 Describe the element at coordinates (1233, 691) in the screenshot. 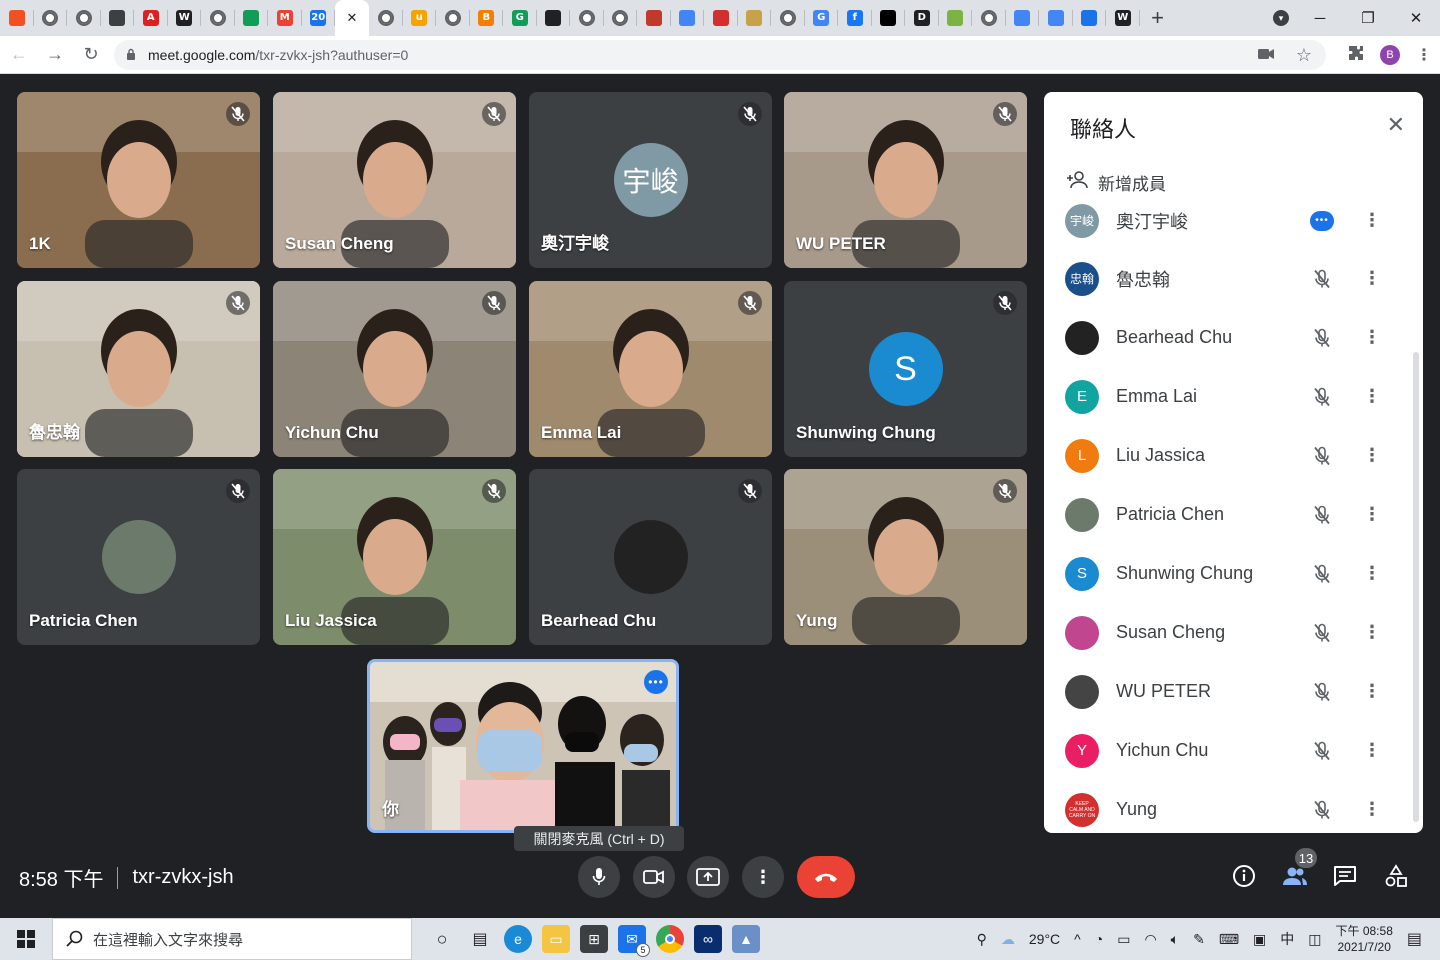

I see `participant-row: WU PETER ⋮` at that location.